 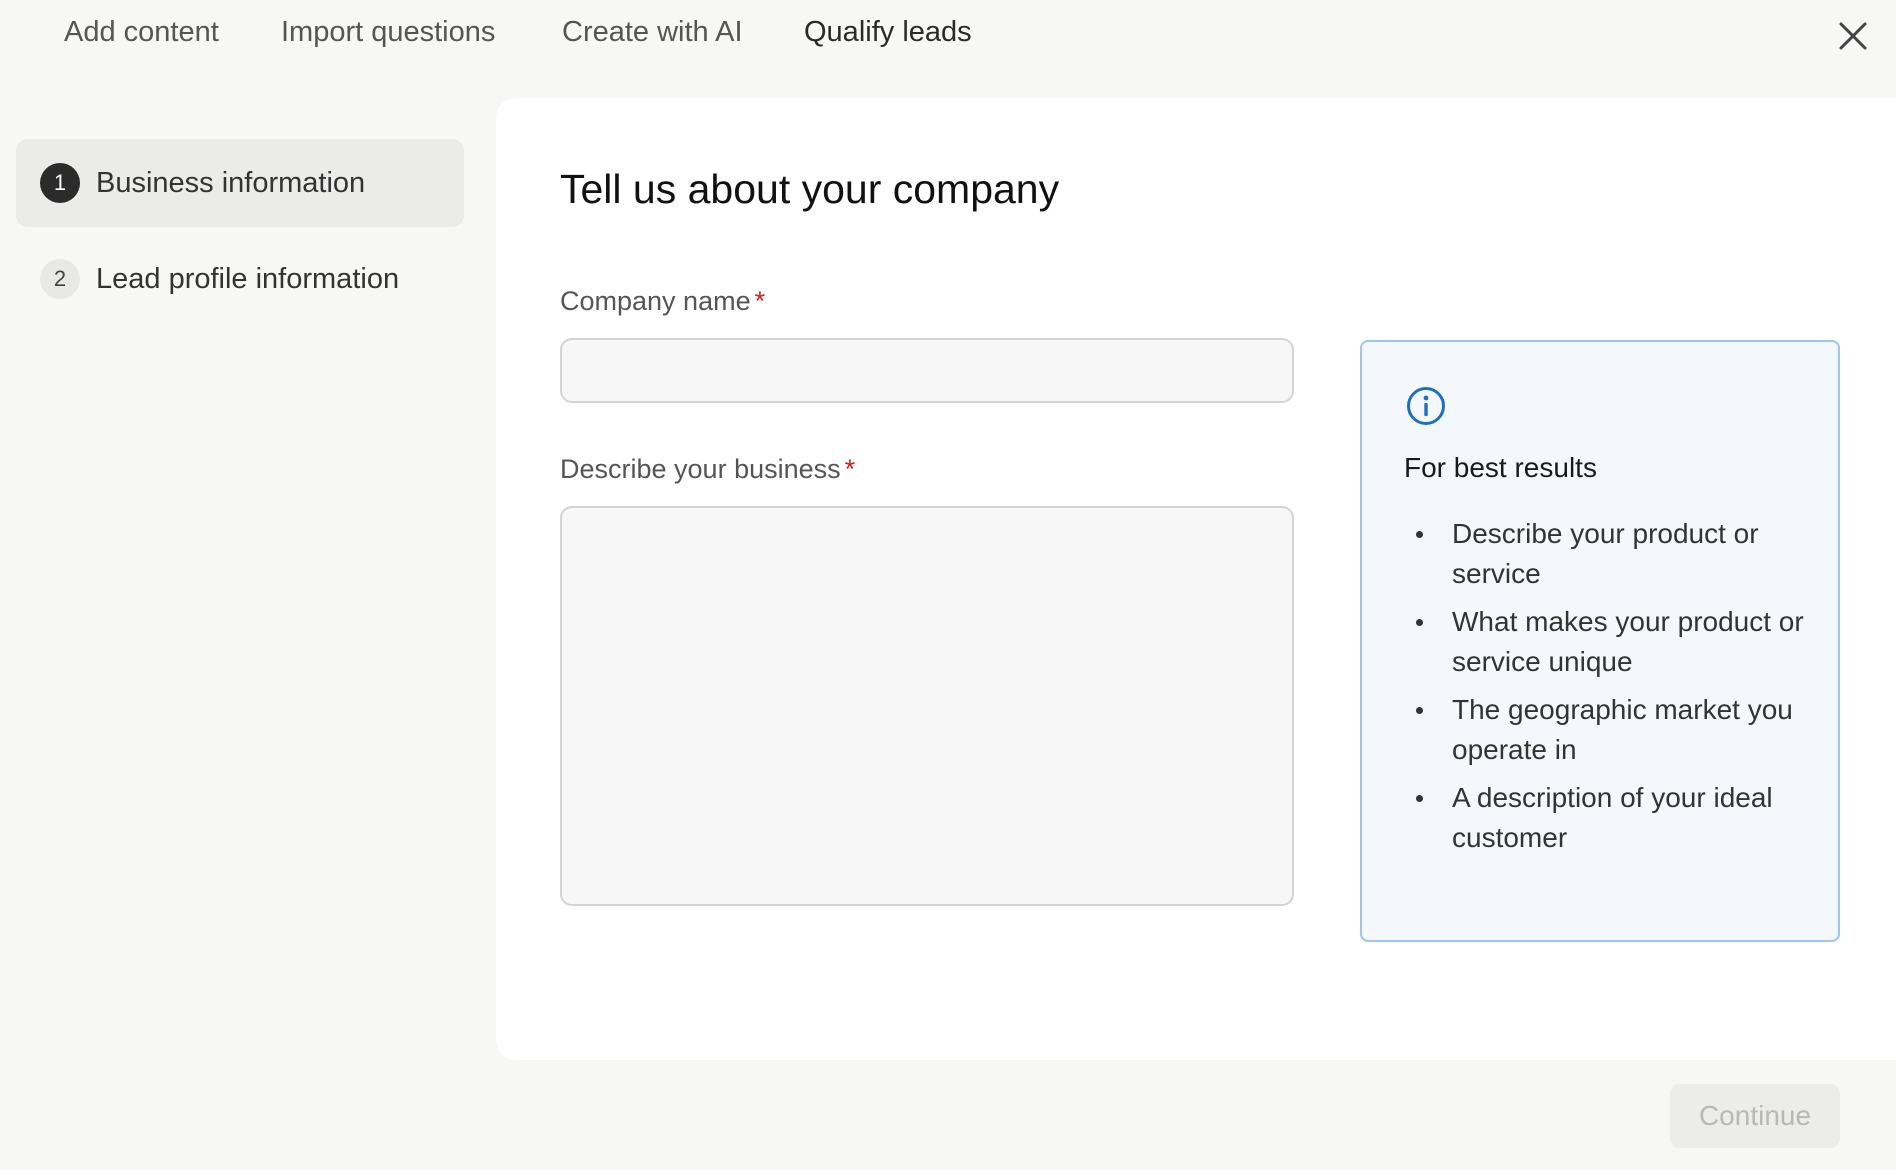 I want to click on list-item-text: Describe your product or service, so click(x=1605, y=553).